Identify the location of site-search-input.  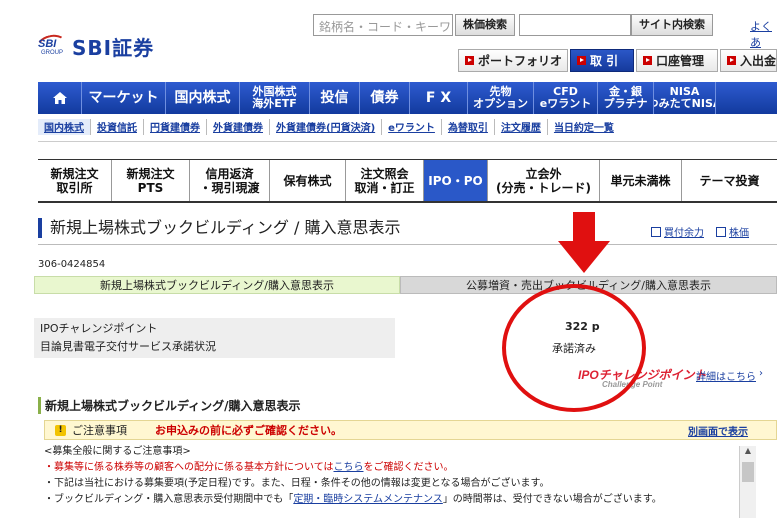
(575, 25).